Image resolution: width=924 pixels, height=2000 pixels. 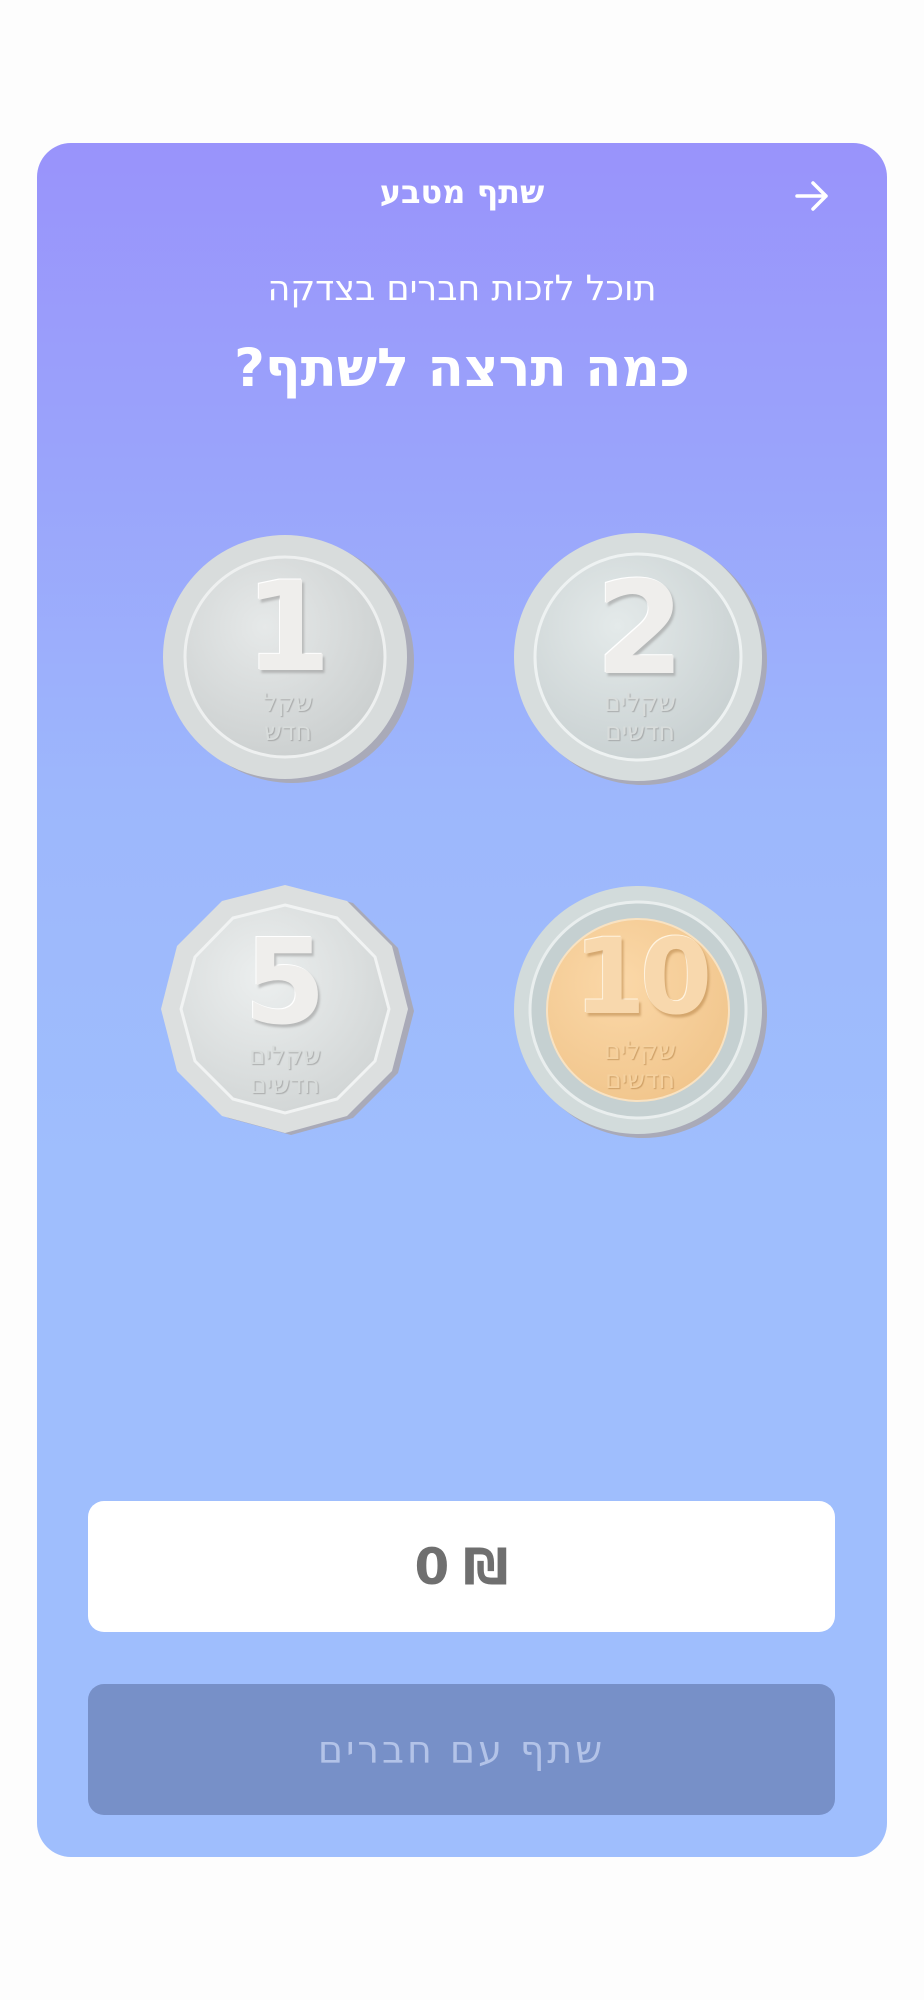 What do you see at coordinates (285, 1055) in the screenshot?
I see `coin-5-label-1: שקלים` at bounding box center [285, 1055].